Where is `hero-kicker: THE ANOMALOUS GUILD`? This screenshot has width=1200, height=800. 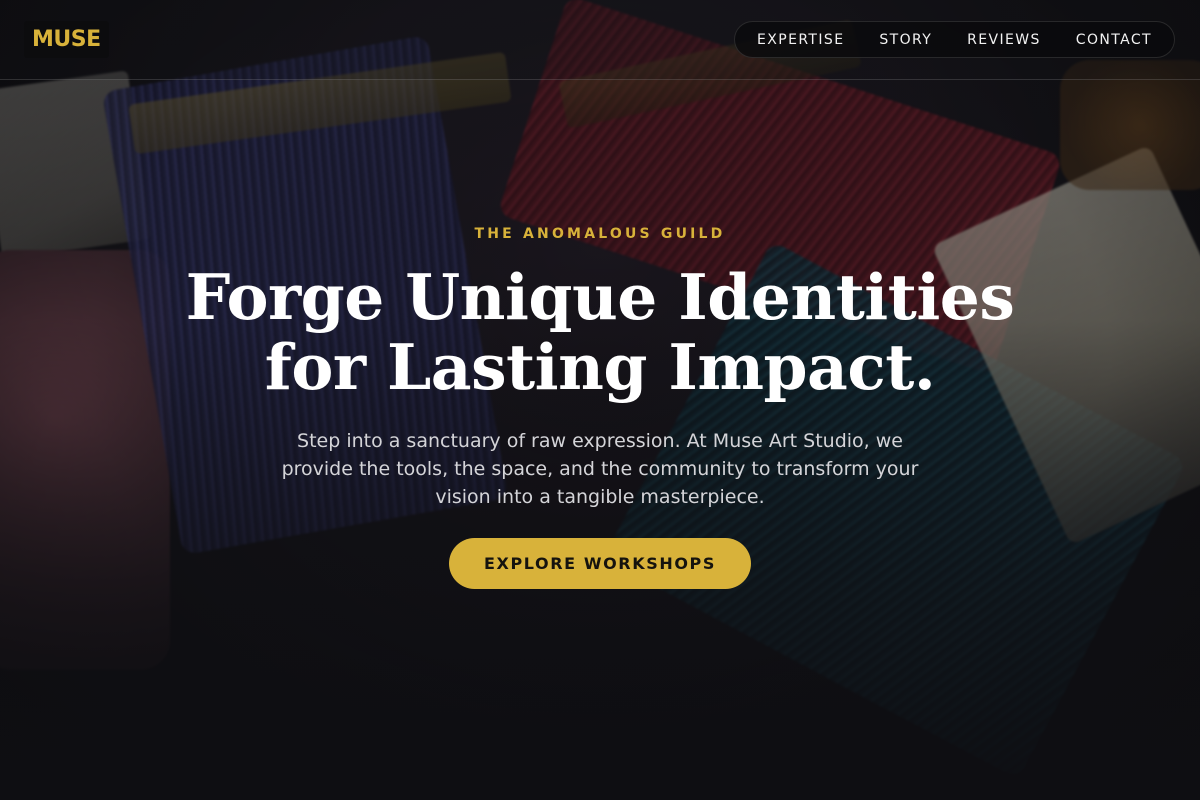 hero-kicker: THE ANOMALOUS GUILD is located at coordinates (600, 234).